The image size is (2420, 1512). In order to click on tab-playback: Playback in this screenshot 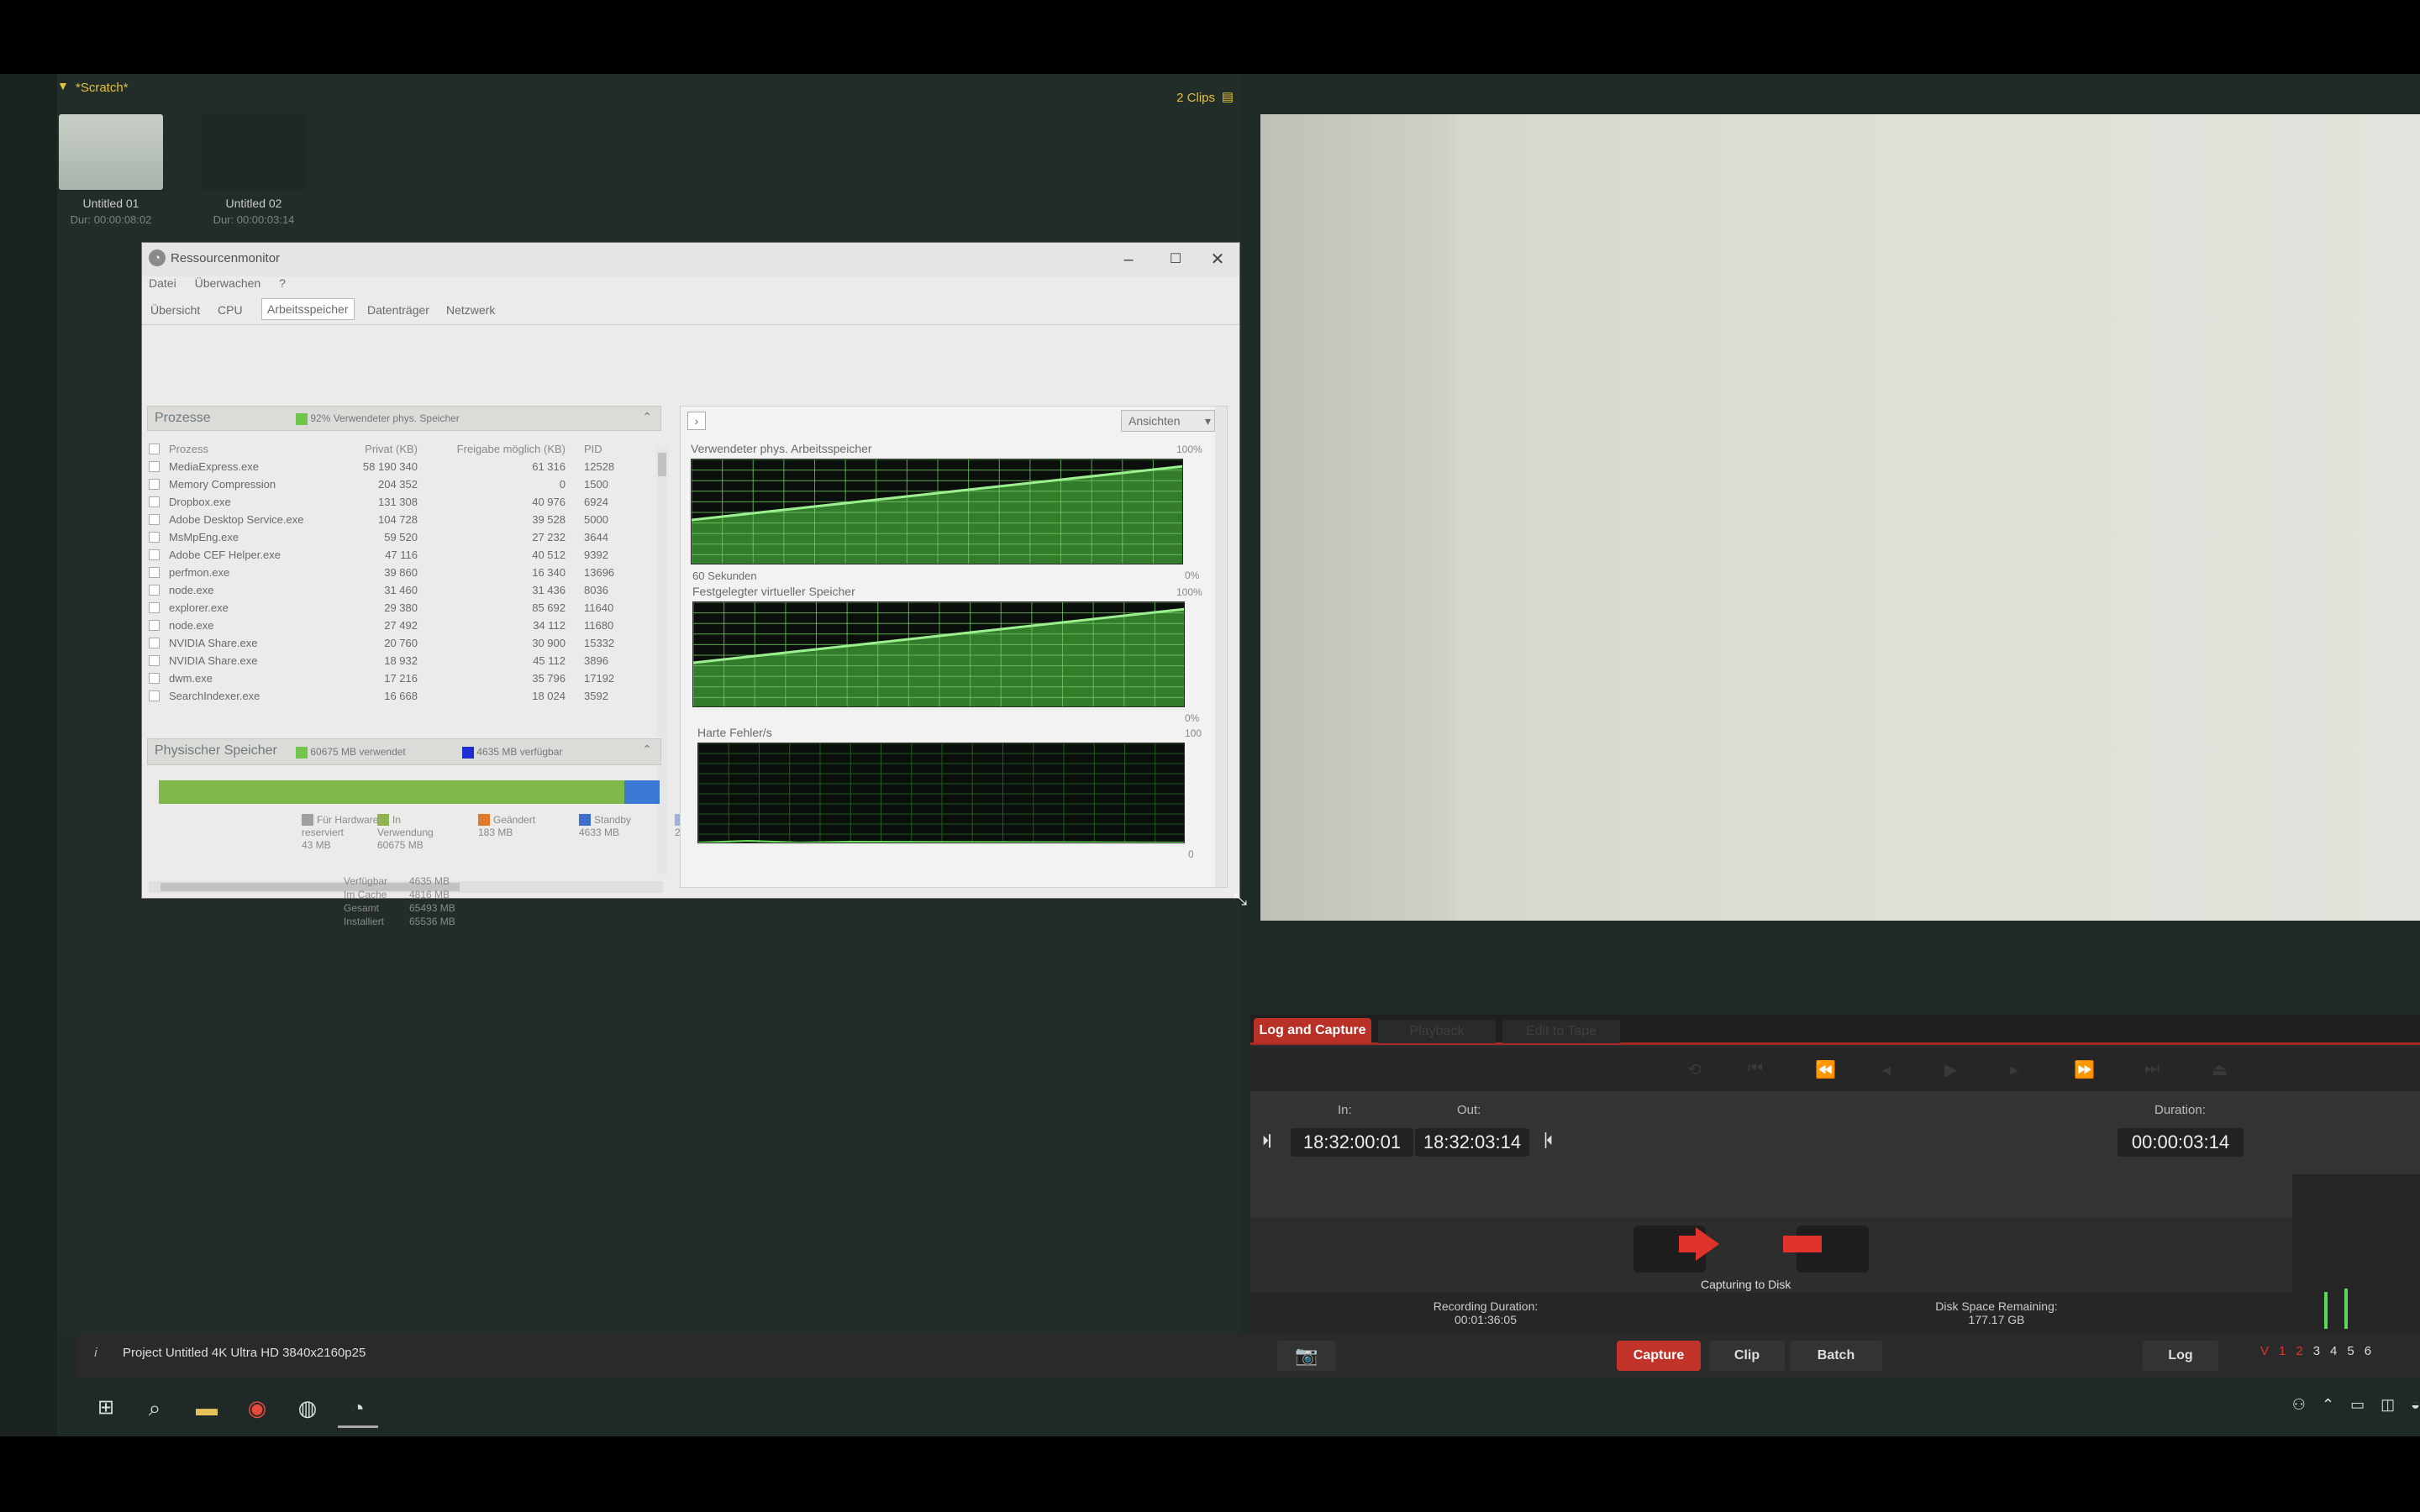, I will do `click(1437, 1031)`.